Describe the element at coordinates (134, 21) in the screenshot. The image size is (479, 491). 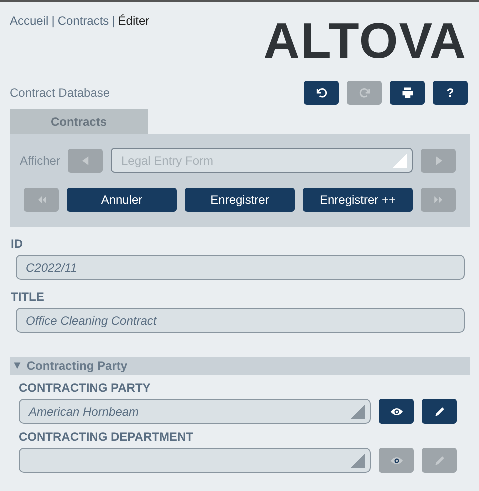
I see `breadcrumb-link: Éditer` at that location.